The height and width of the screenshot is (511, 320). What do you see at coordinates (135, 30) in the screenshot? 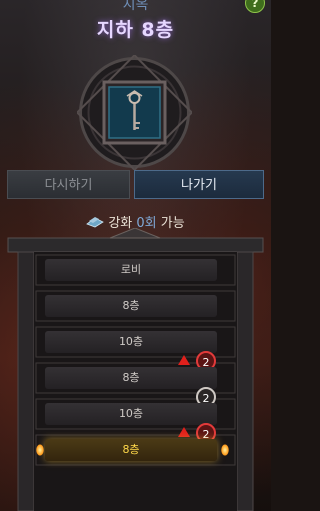
I see `dungeon-floor-title: 지하 8층` at bounding box center [135, 30].